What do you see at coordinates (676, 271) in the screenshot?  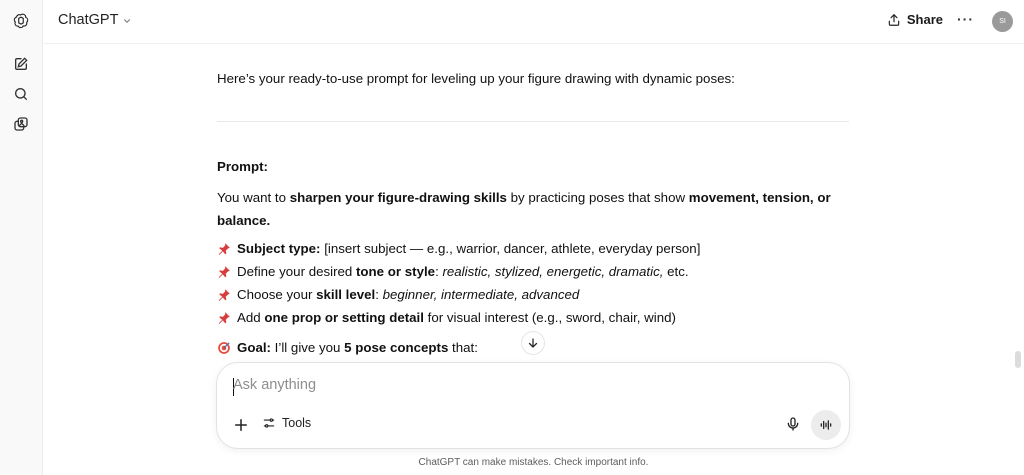 I see `bullet-text: etc.` at bounding box center [676, 271].